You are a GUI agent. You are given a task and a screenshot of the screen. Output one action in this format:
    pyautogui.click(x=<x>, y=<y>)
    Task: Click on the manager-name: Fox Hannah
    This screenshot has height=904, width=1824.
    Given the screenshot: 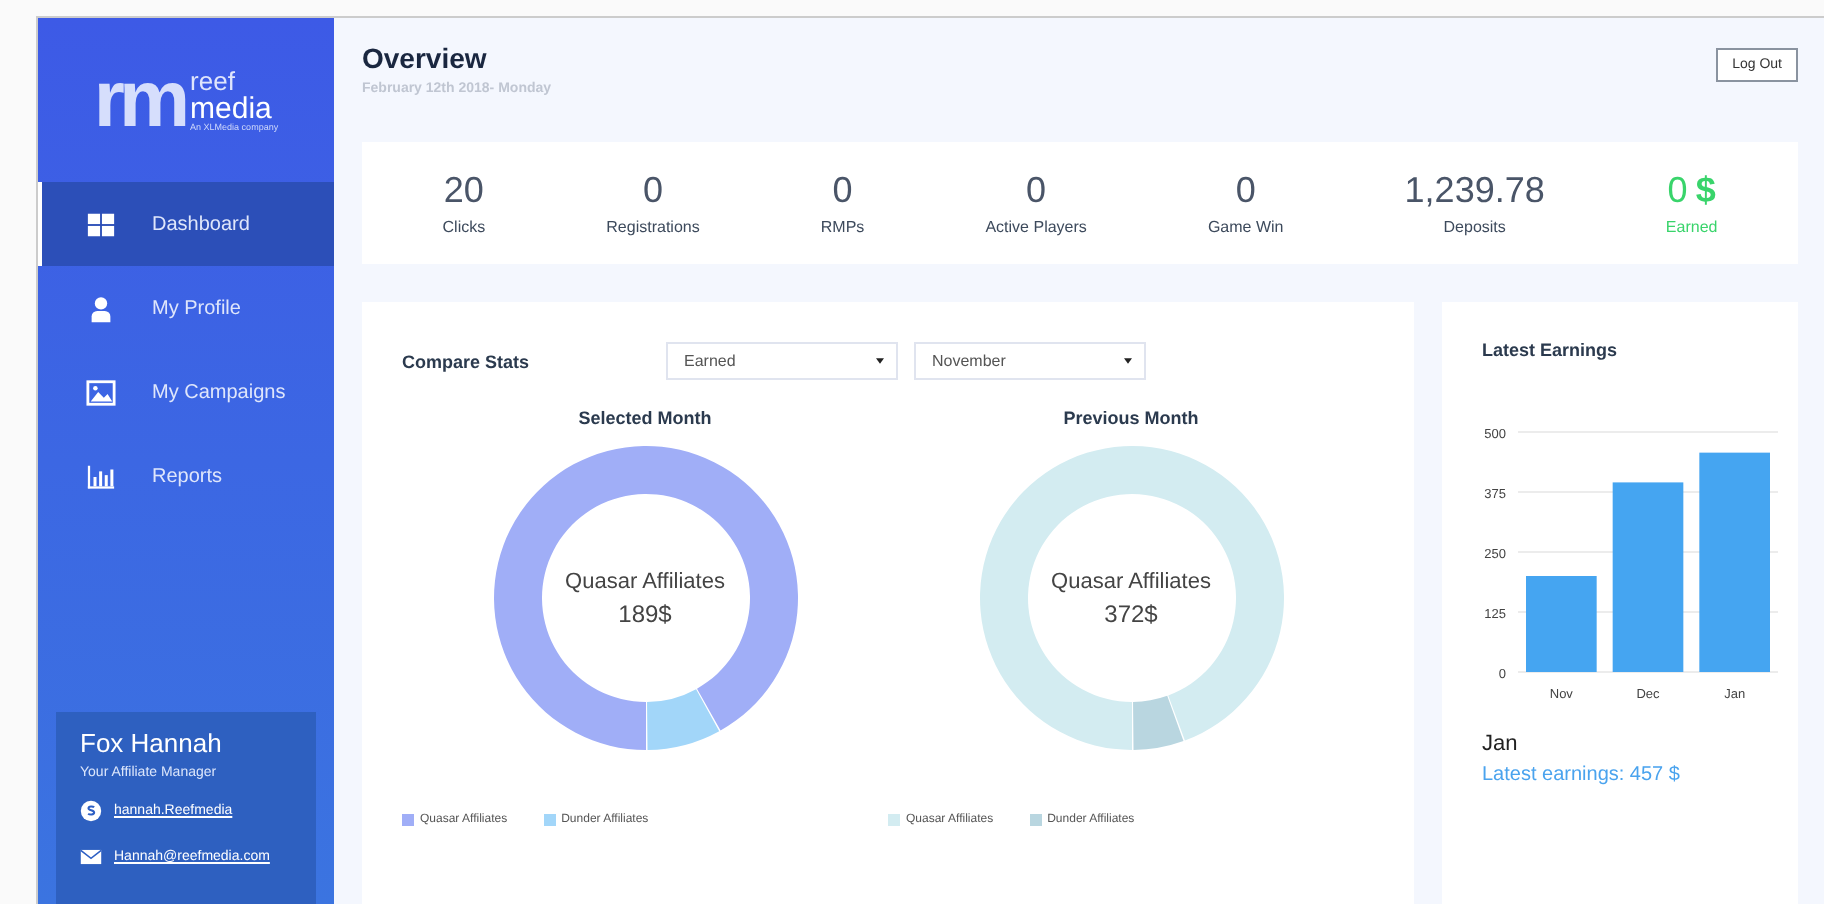 What is the action you would take?
    pyautogui.click(x=152, y=743)
    